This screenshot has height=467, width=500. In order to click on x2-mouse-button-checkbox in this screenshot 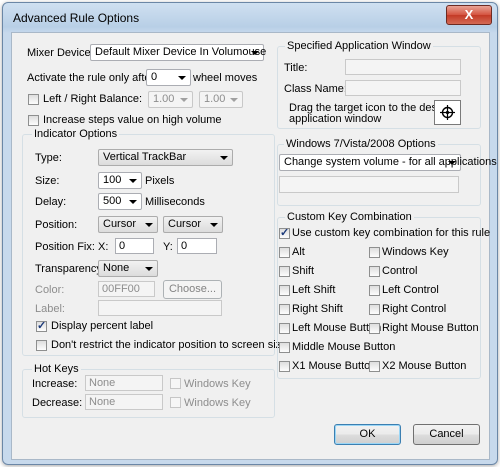, I will do `click(374, 366)`.